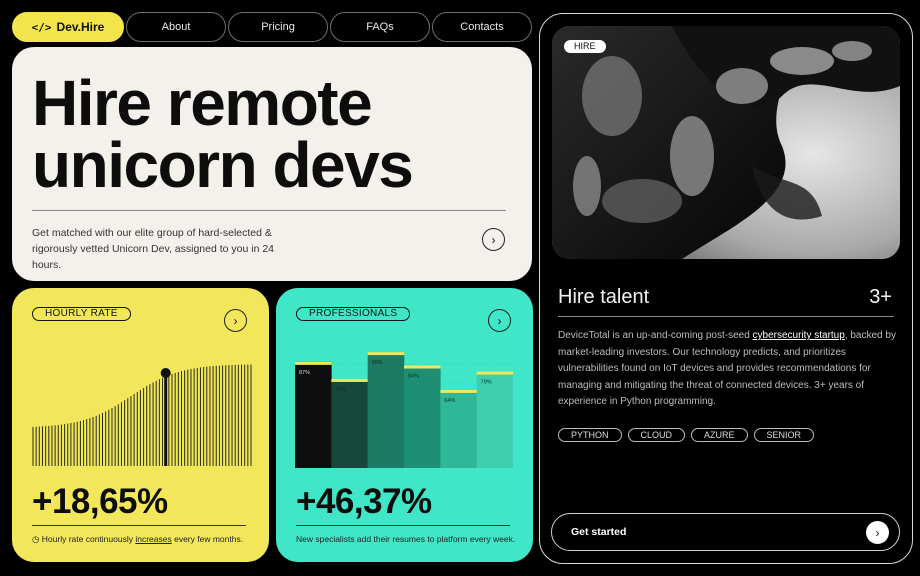 The height and width of the screenshot is (576, 920). I want to click on hourly-rate-value: +18,65%, so click(100, 501).